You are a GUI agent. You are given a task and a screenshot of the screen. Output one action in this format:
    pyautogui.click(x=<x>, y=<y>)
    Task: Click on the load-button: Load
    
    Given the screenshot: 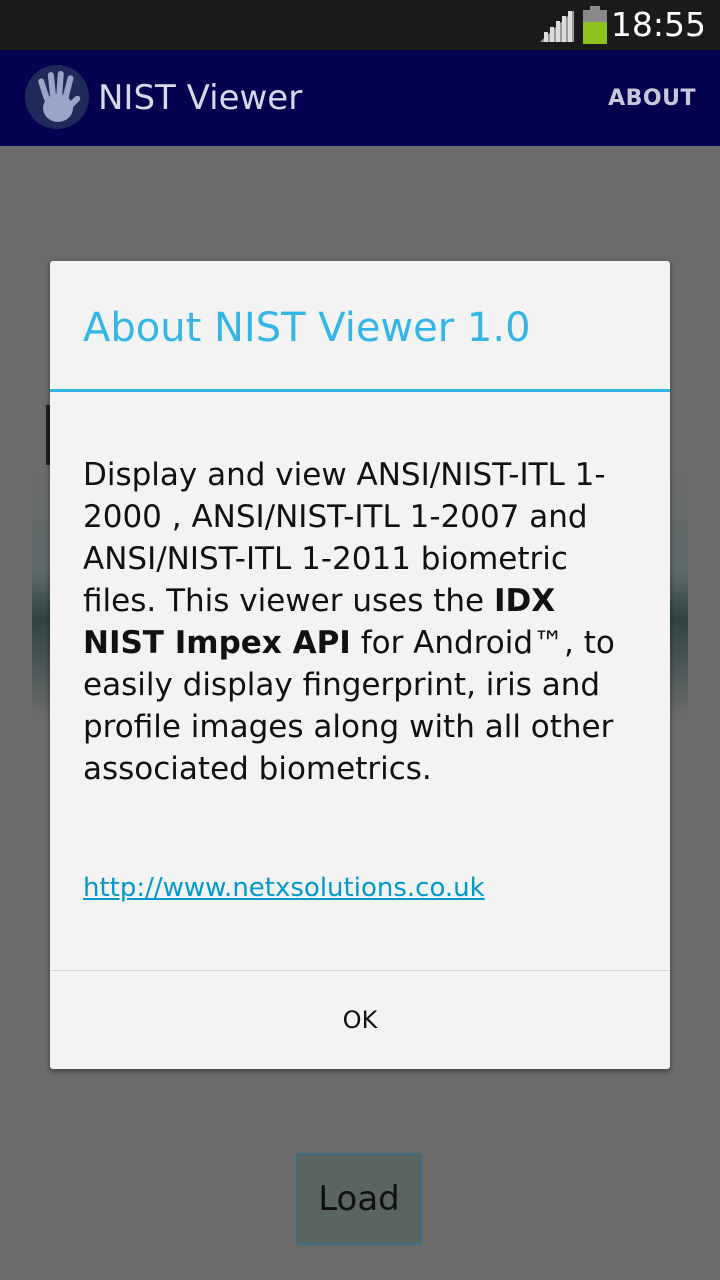 What is the action you would take?
    pyautogui.click(x=359, y=1199)
    